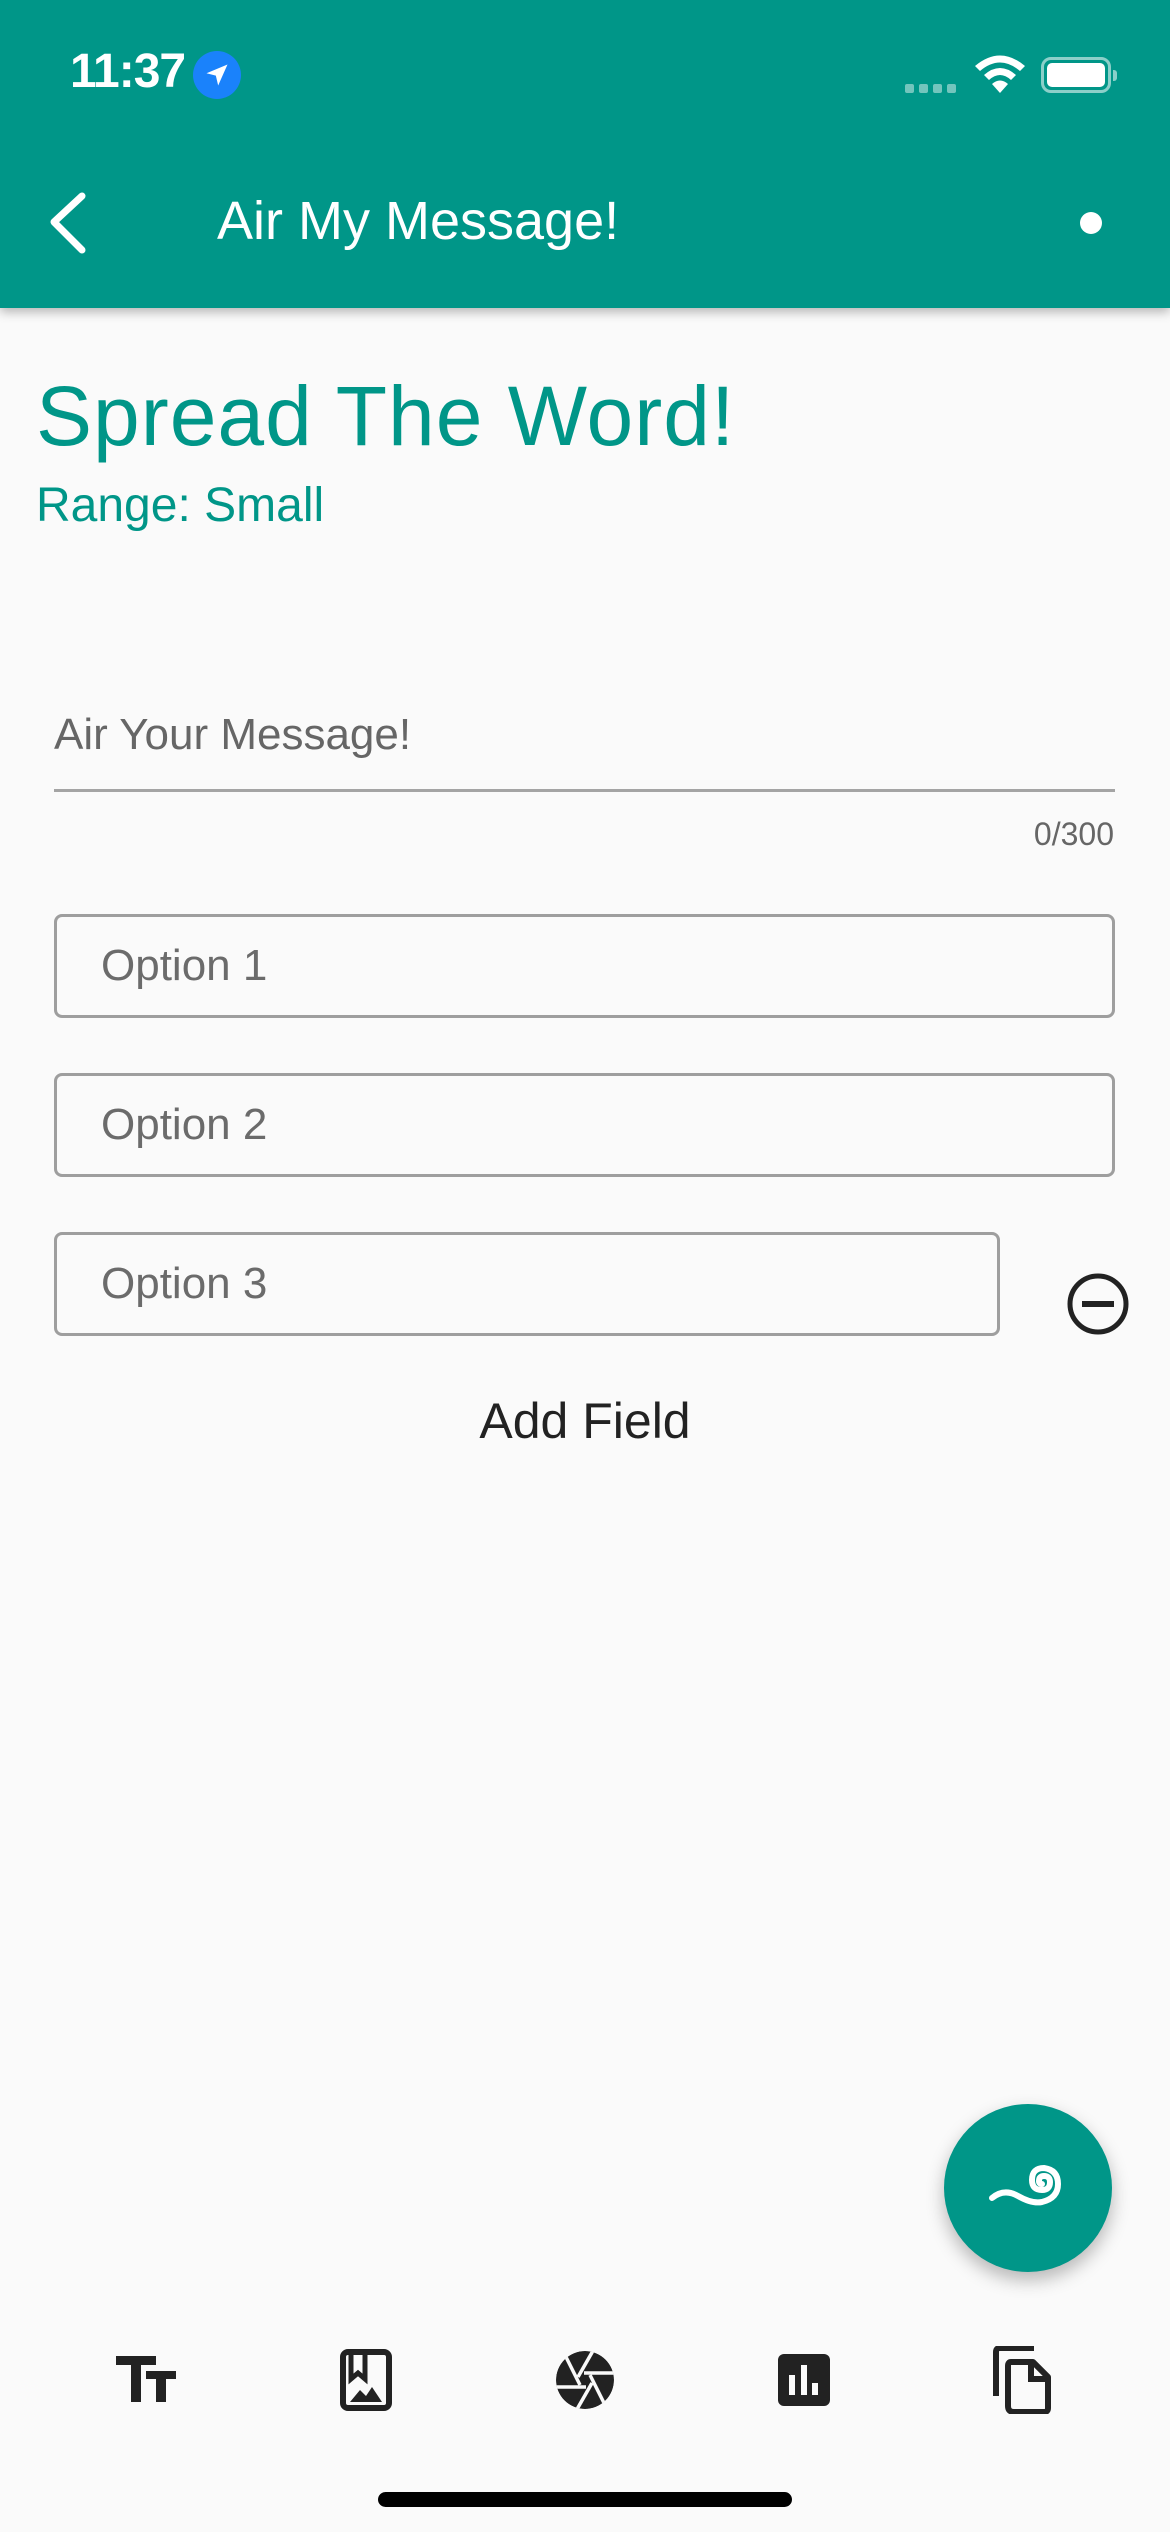 The image size is (1170, 2532). I want to click on toolbar-item-copy, so click(1022, 2380).